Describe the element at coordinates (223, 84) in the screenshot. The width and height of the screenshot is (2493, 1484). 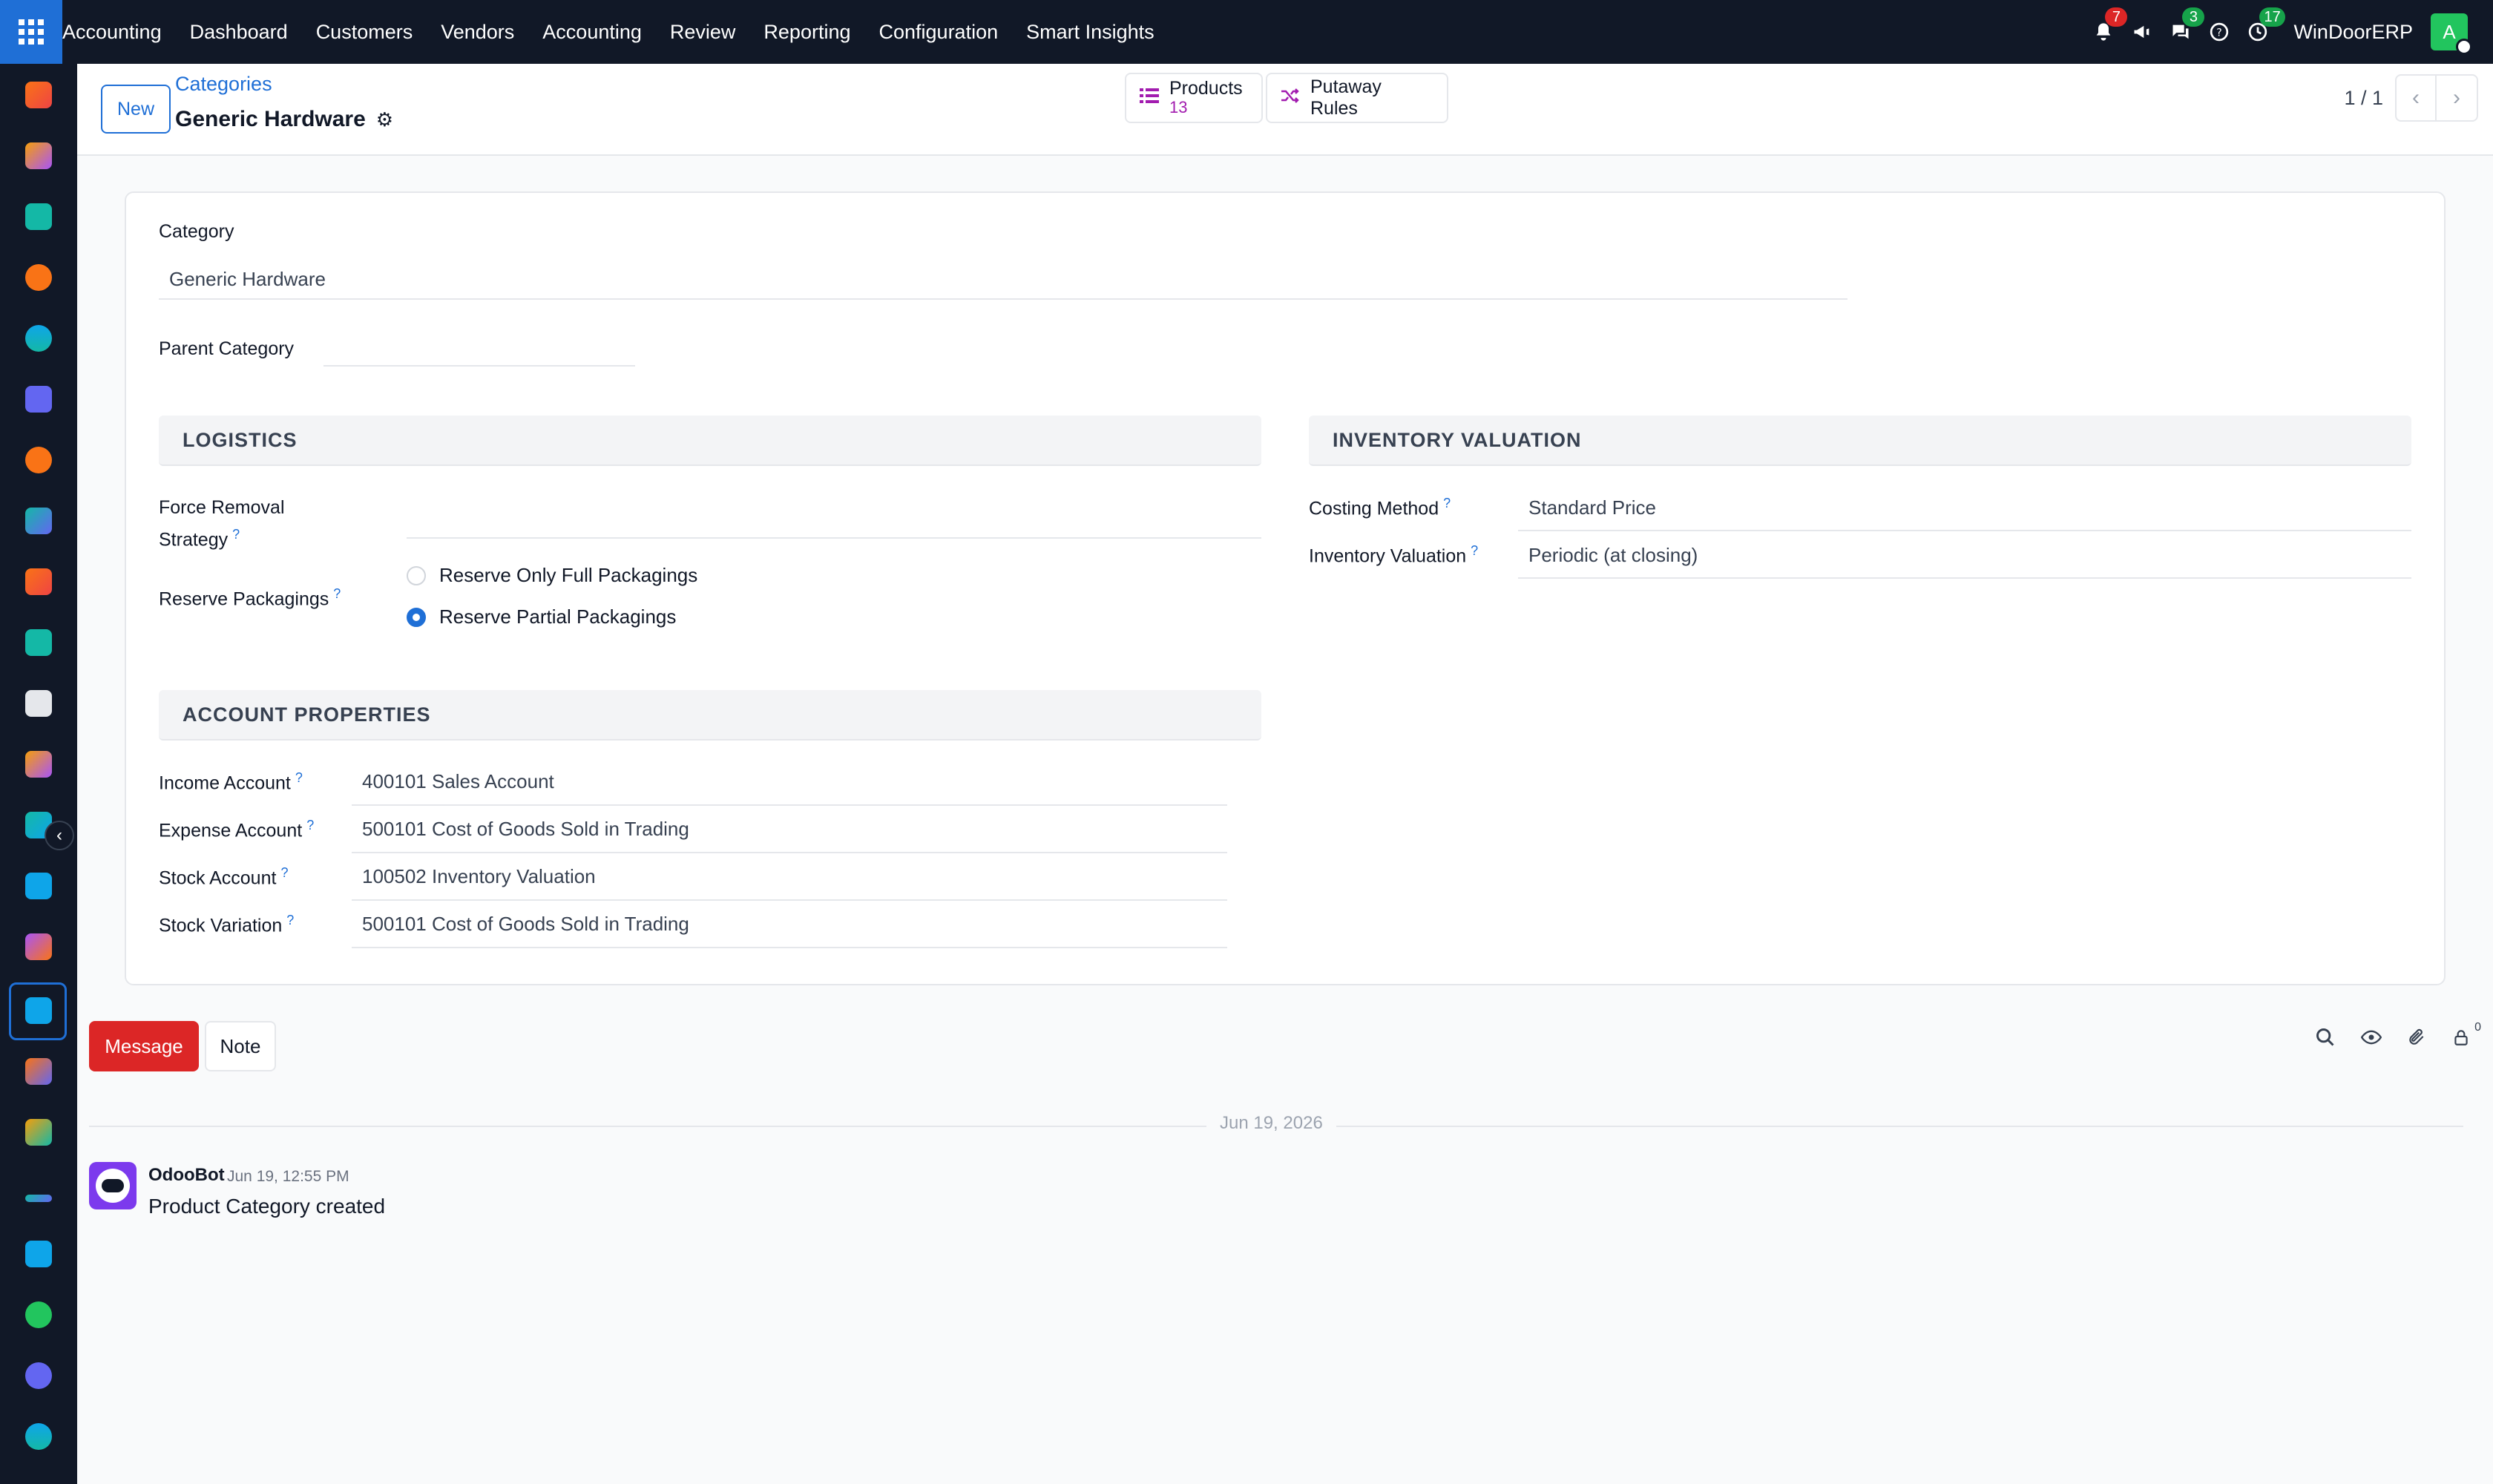
I see `breadcrumb-categories: Categories` at that location.